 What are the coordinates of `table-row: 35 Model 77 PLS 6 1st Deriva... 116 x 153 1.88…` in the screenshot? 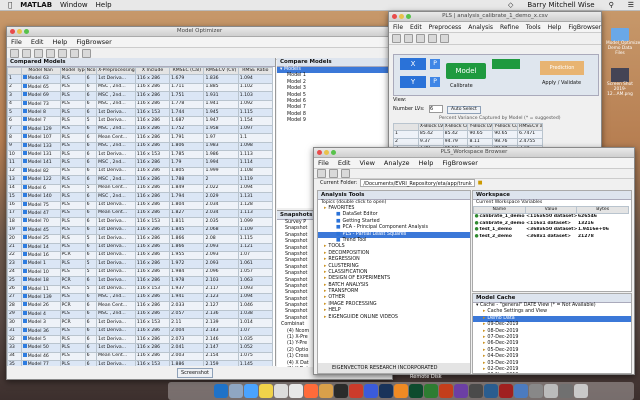 It's located at (140, 363).